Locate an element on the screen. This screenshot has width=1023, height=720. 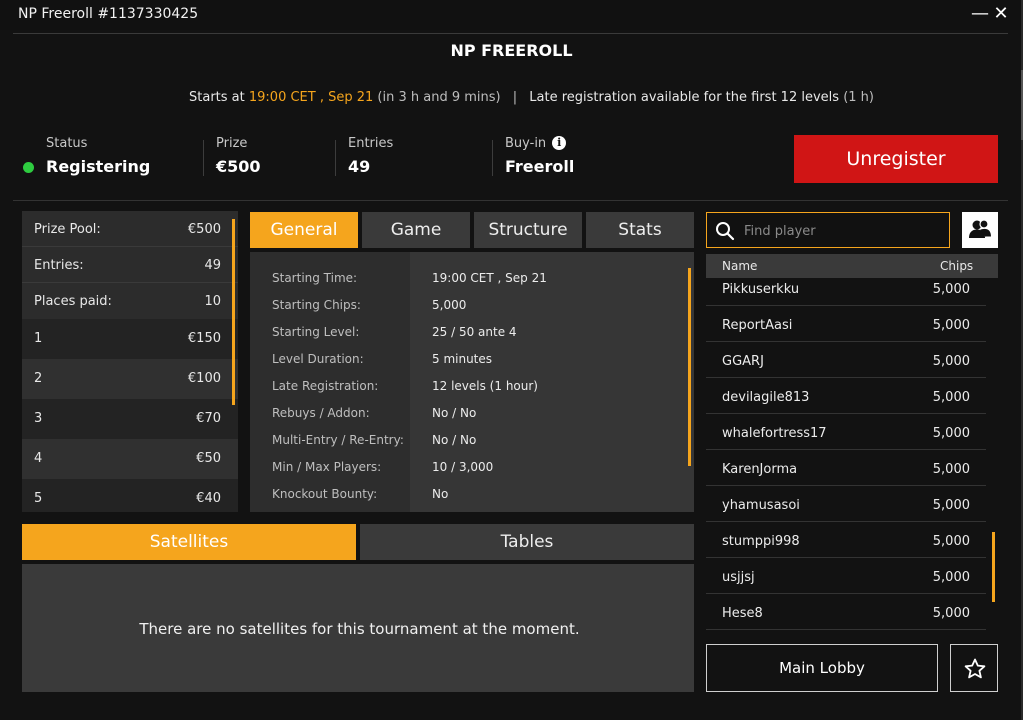
payout-row: 2 €100 is located at coordinates (130, 379).